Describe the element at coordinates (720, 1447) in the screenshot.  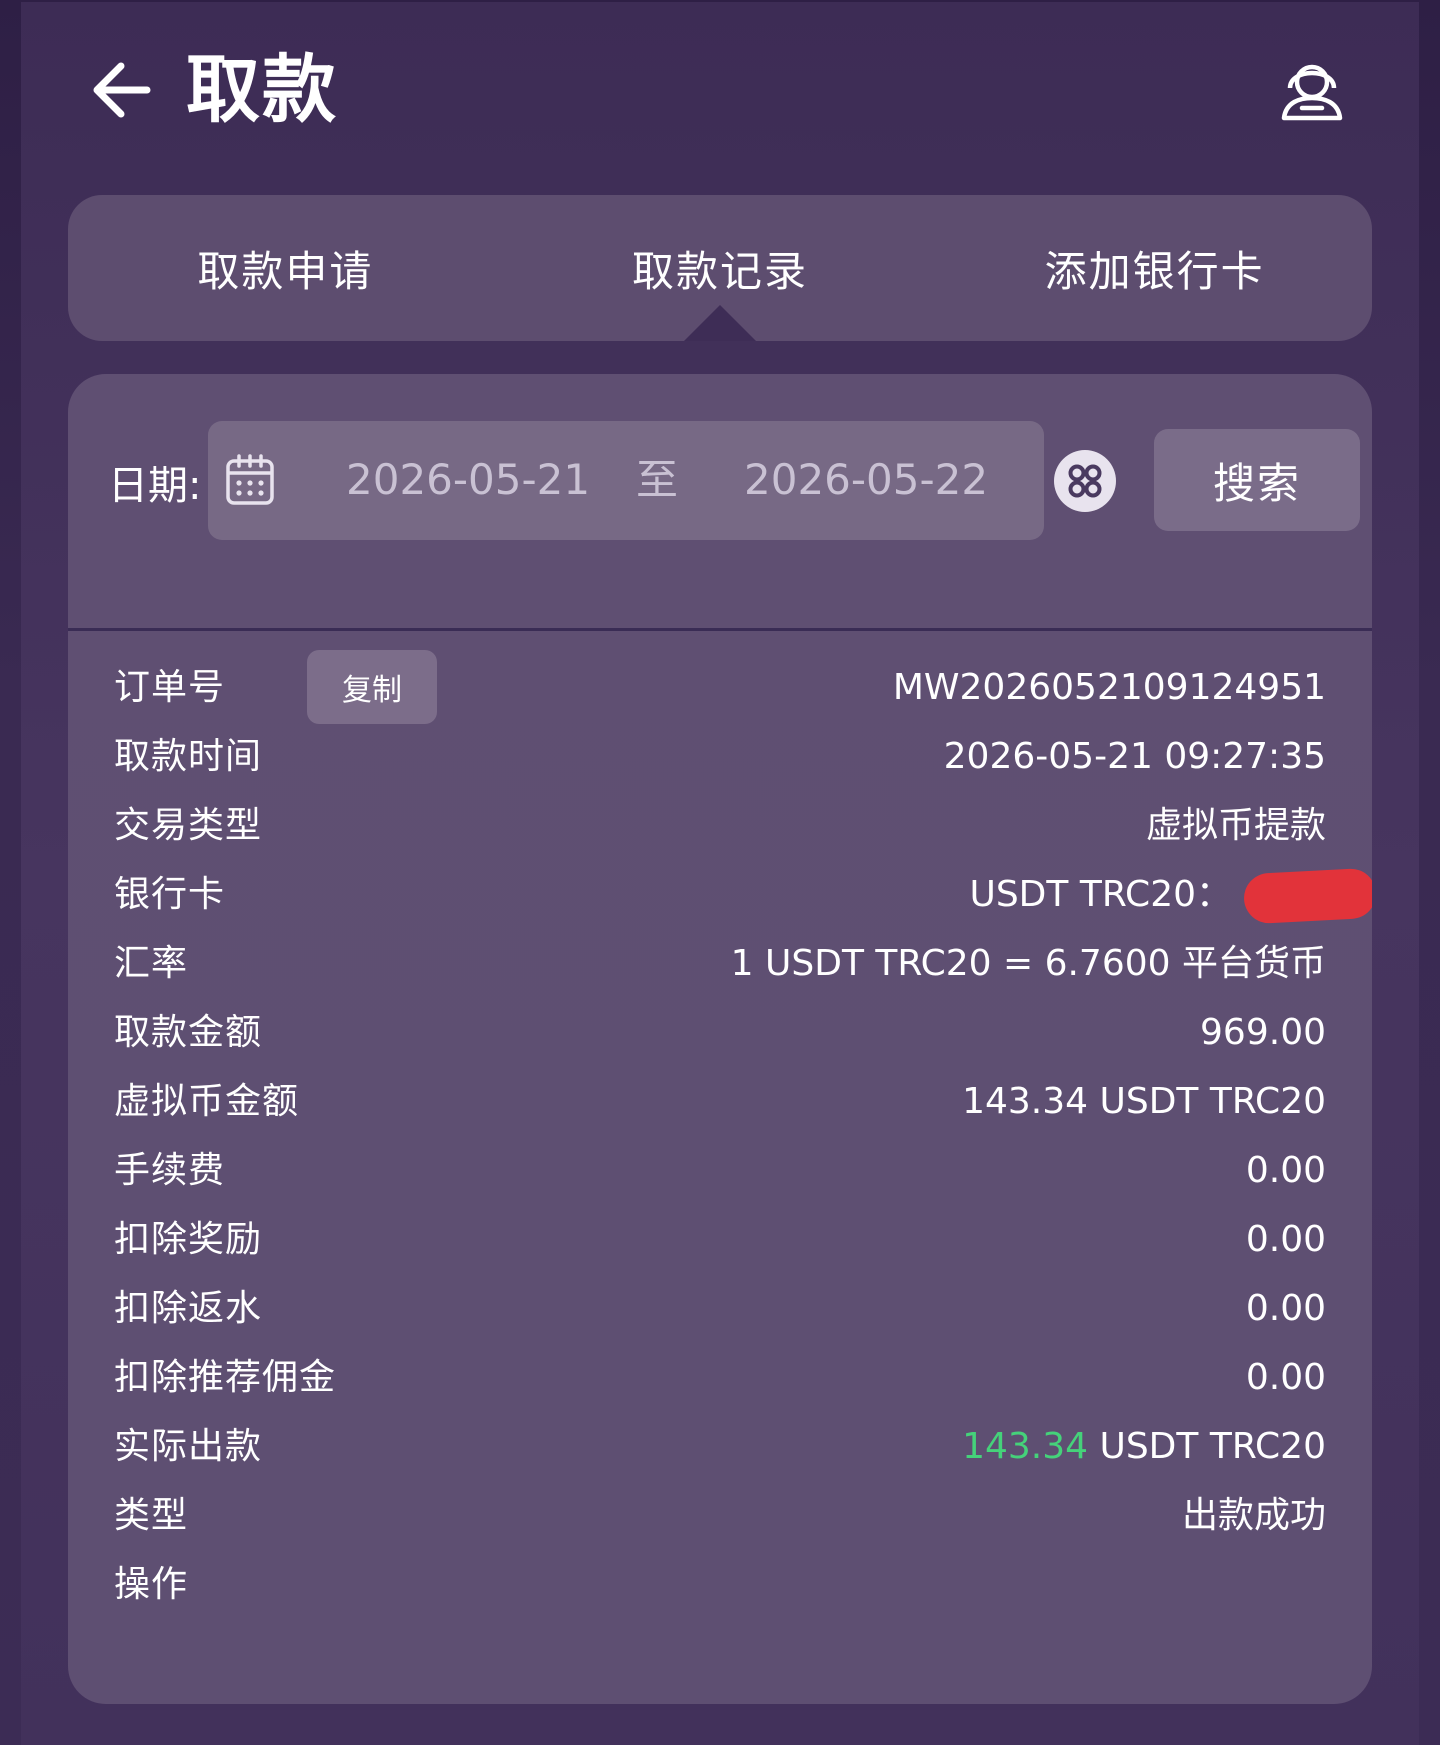
I see `detail-row-actual: 实际出款 143.34 USDT TRC20` at that location.